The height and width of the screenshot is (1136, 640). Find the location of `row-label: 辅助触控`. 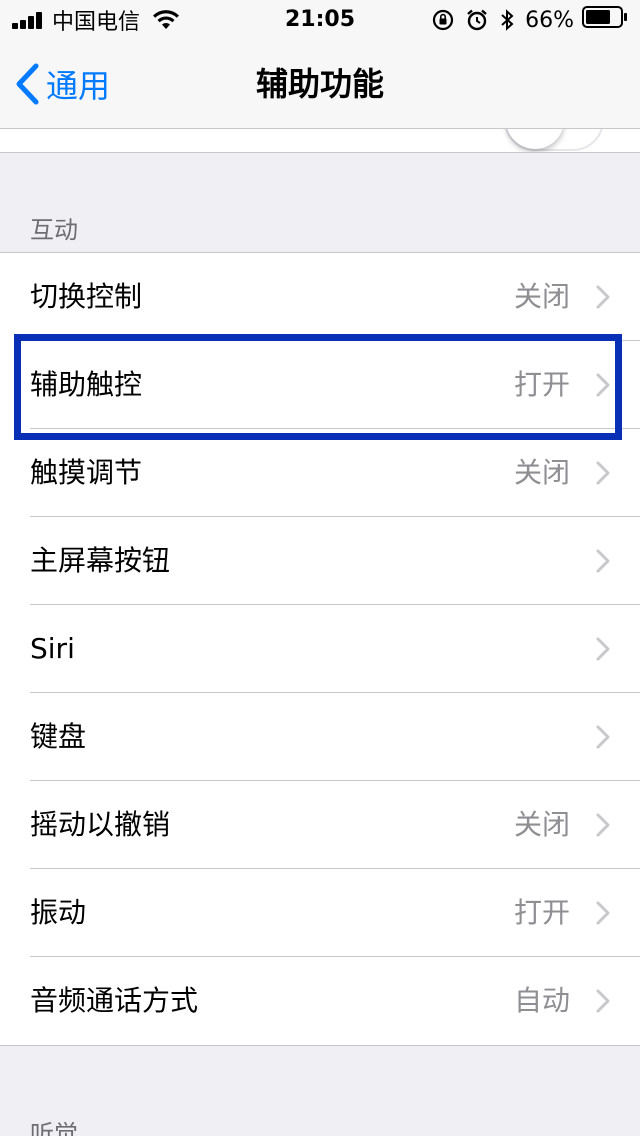

row-label: 辅助触控 is located at coordinates (86, 384).